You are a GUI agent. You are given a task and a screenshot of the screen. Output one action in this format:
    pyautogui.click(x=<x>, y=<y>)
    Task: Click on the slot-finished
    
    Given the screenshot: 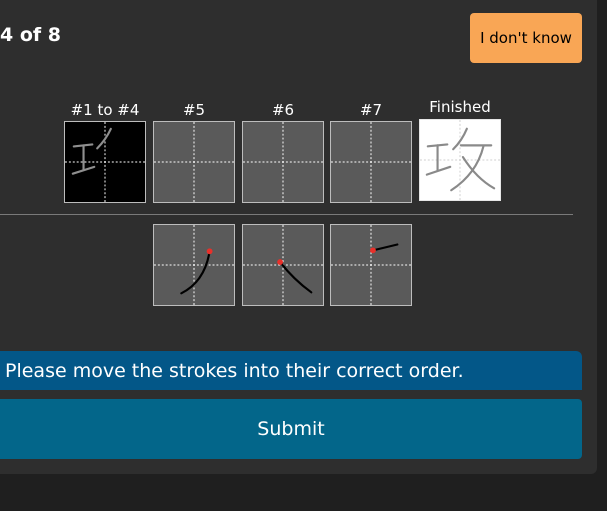 What is the action you would take?
    pyautogui.click(x=460, y=160)
    